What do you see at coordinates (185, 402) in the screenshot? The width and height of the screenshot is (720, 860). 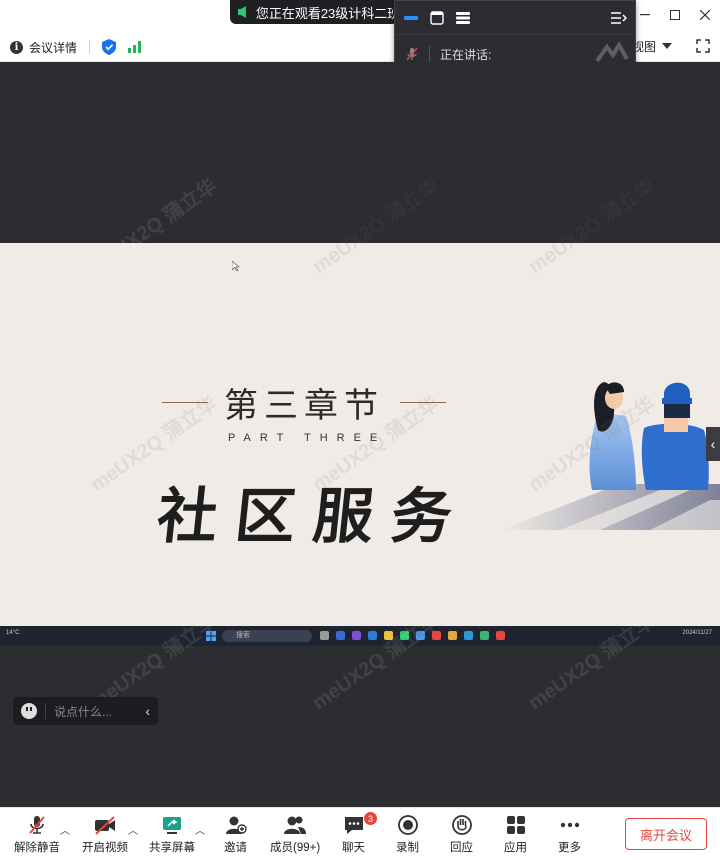 I see `title-rule-left` at bounding box center [185, 402].